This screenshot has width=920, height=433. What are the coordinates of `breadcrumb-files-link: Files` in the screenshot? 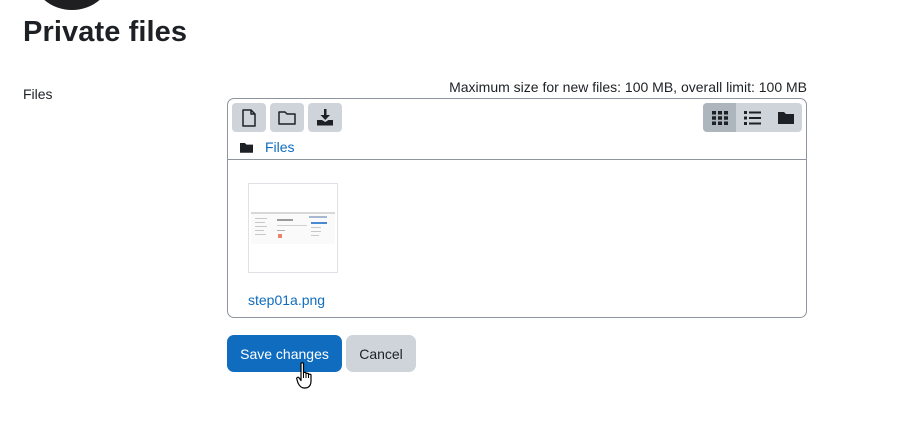 It's located at (280, 147).